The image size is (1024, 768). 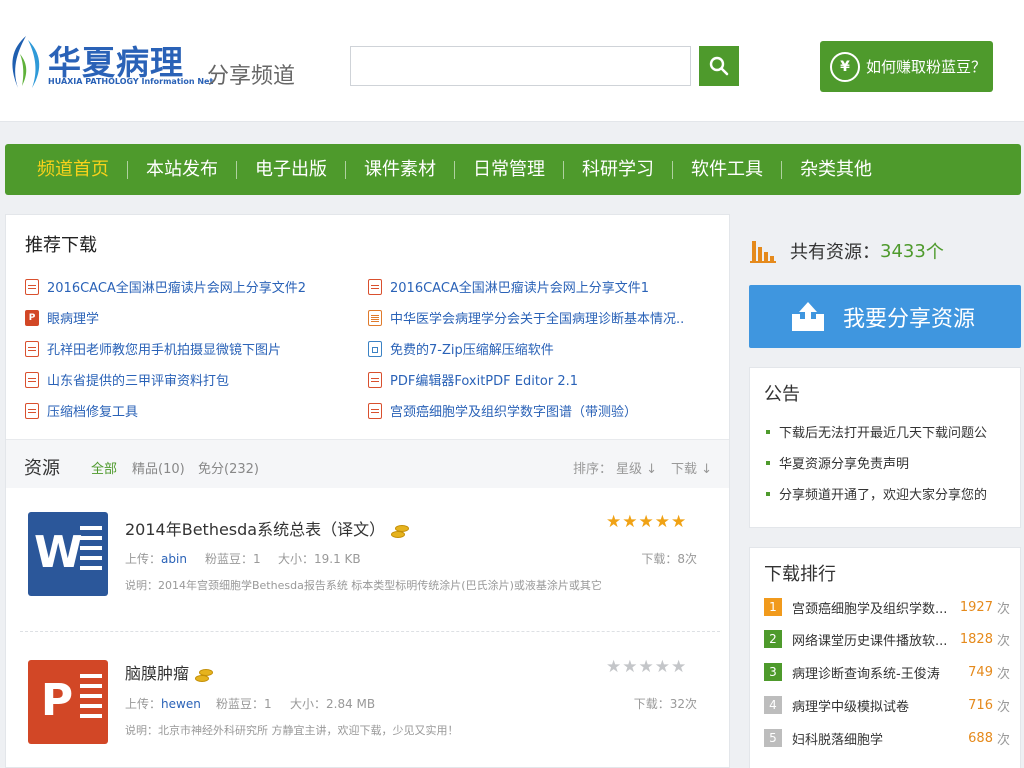 What do you see at coordinates (845, 66) in the screenshot?
I see `yen-coin-icon: ¥` at bounding box center [845, 66].